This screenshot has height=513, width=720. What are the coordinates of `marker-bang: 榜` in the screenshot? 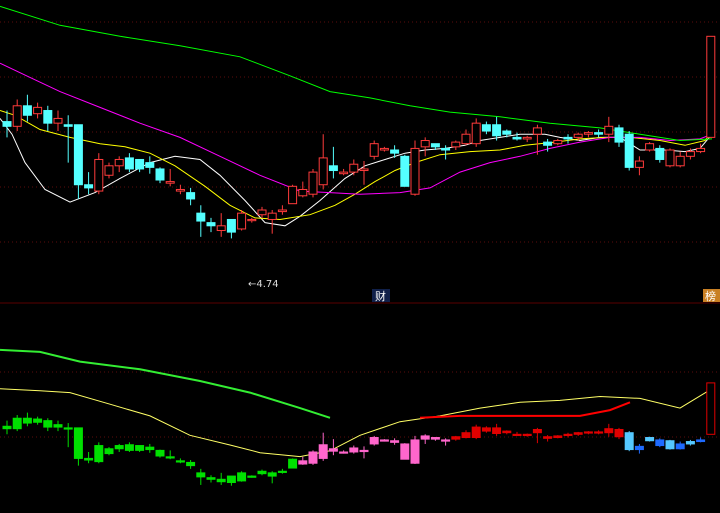 It's located at (711, 296).